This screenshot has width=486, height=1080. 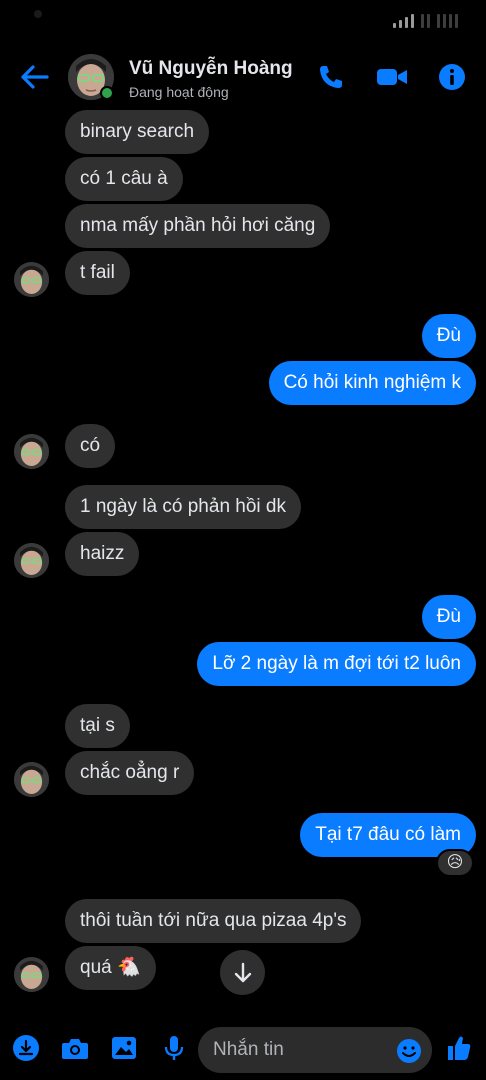 What do you see at coordinates (174, 1048) in the screenshot?
I see `microphone-icon` at bounding box center [174, 1048].